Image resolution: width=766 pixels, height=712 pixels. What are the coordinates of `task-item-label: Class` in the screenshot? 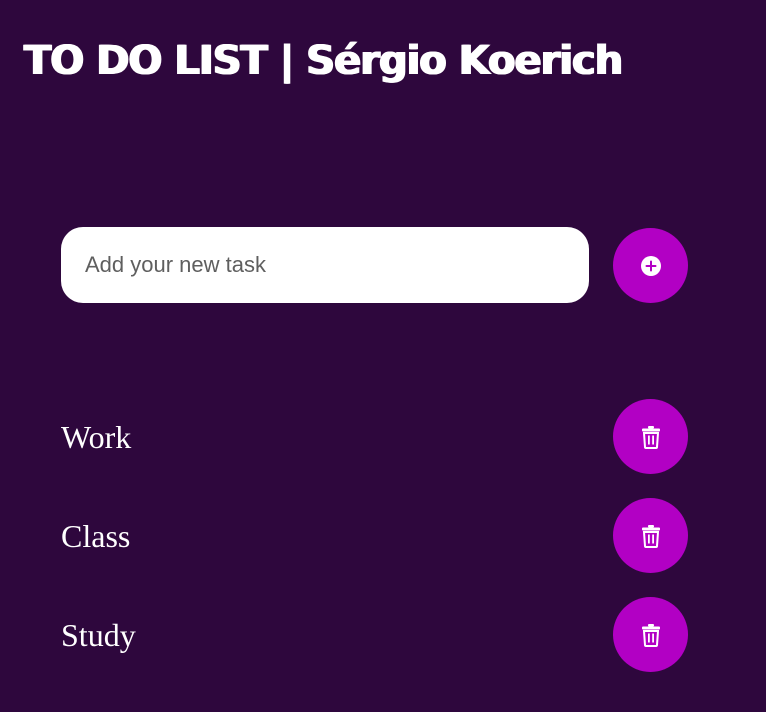 It's located at (96, 536).